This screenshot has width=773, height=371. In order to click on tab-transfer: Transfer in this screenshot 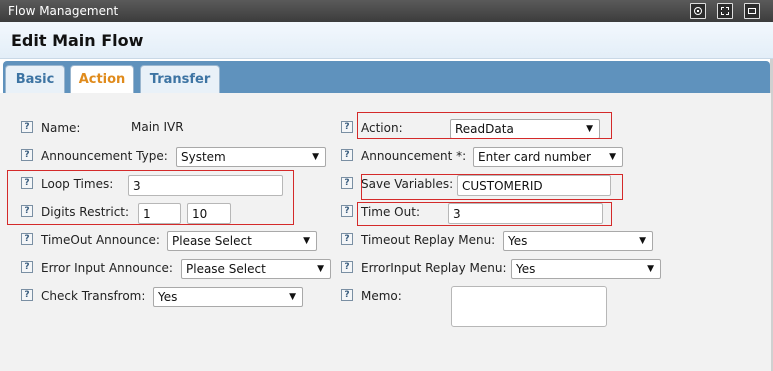, I will do `click(180, 79)`.